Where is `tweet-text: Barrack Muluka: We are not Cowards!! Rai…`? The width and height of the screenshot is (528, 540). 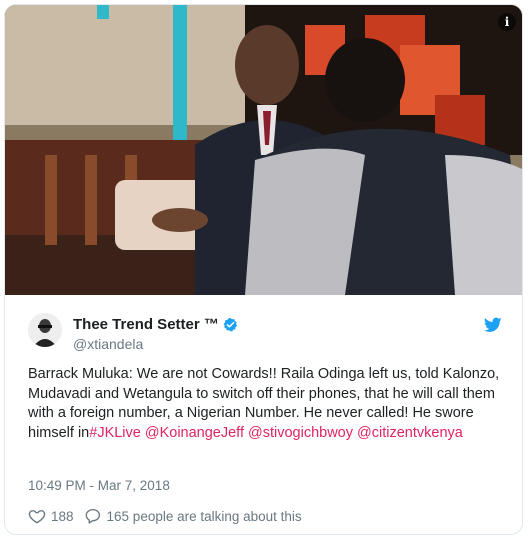
tweet-text: Barrack Muluka: We are not Cowards!! Rai… is located at coordinates (268, 404).